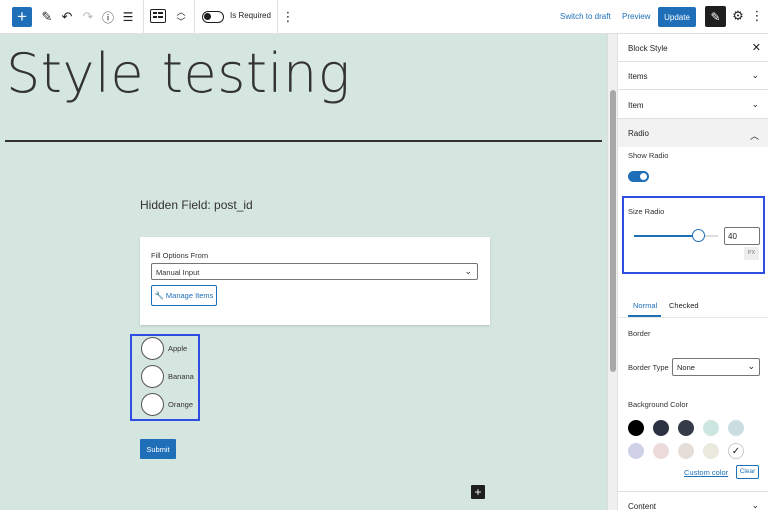 Image resolution: width=768 pixels, height=510 pixels. I want to click on panel-radio: Radio ︿, so click(693, 133).